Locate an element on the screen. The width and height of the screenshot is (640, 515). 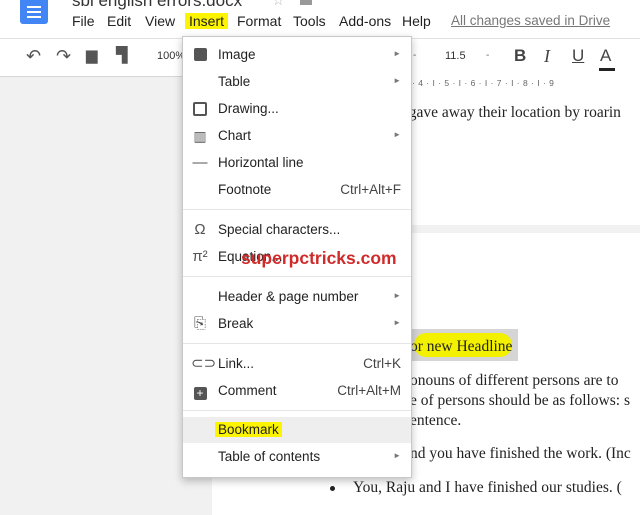
insert-chart-item: ▥ Chart ► is located at coordinates (297, 136).